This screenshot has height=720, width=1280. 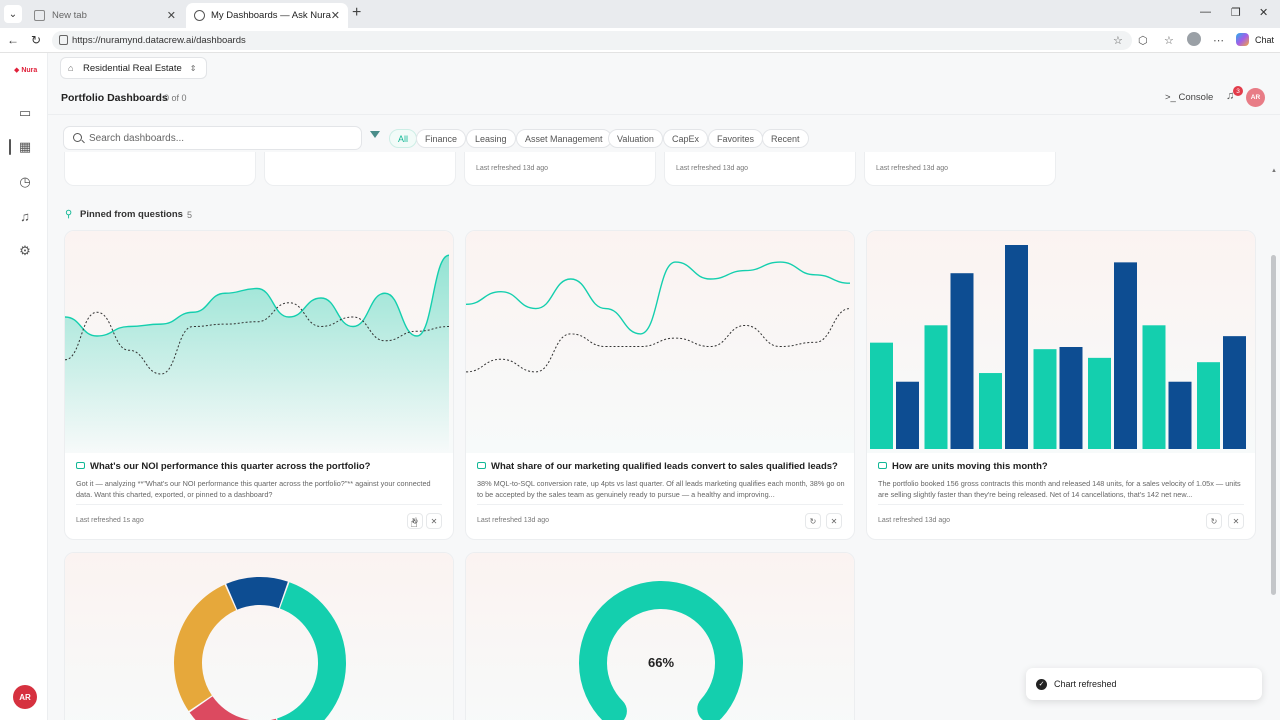 What do you see at coordinates (664, 114) in the screenshot?
I see `header-divider` at bounding box center [664, 114].